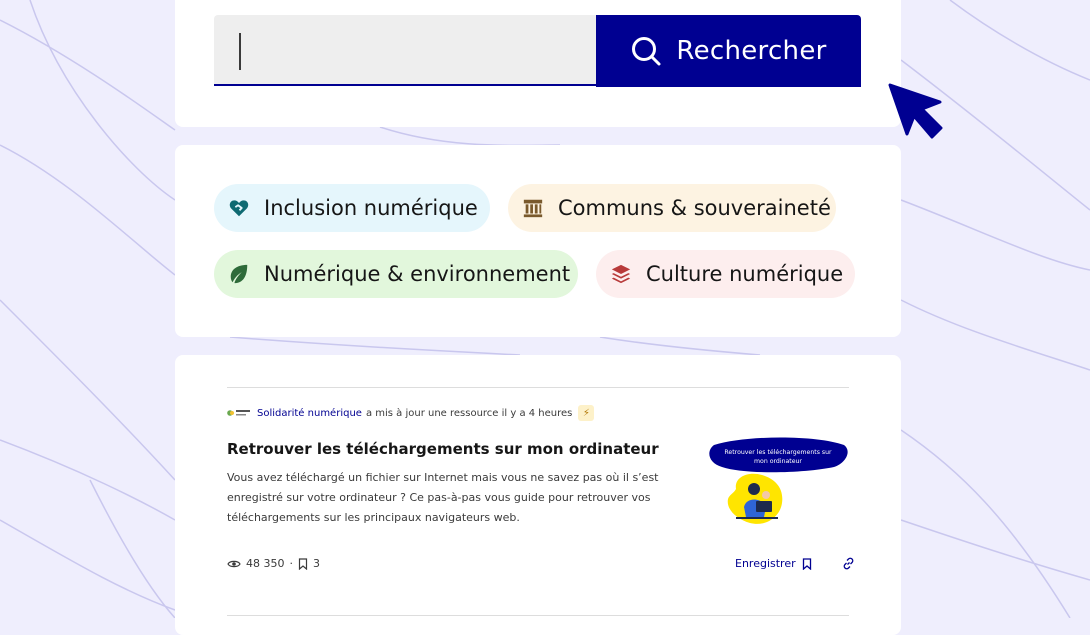 The image size is (1090, 635). I want to click on saves-count: 3, so click(316, 563).